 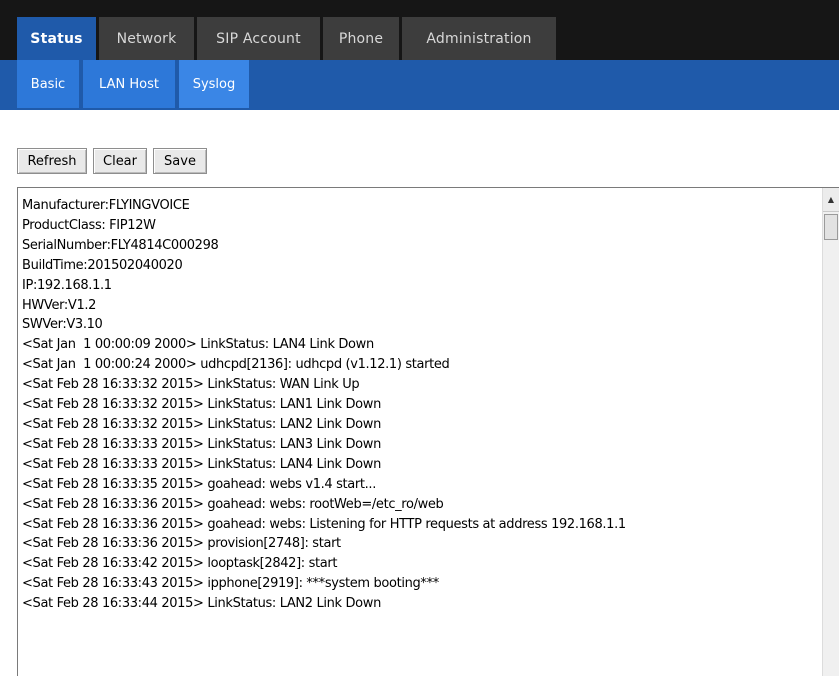 What do you see at coordinates (831, 200) in the screenshot?
I see `triangle-up-icon: ▲` at bounding box center [831, 200].